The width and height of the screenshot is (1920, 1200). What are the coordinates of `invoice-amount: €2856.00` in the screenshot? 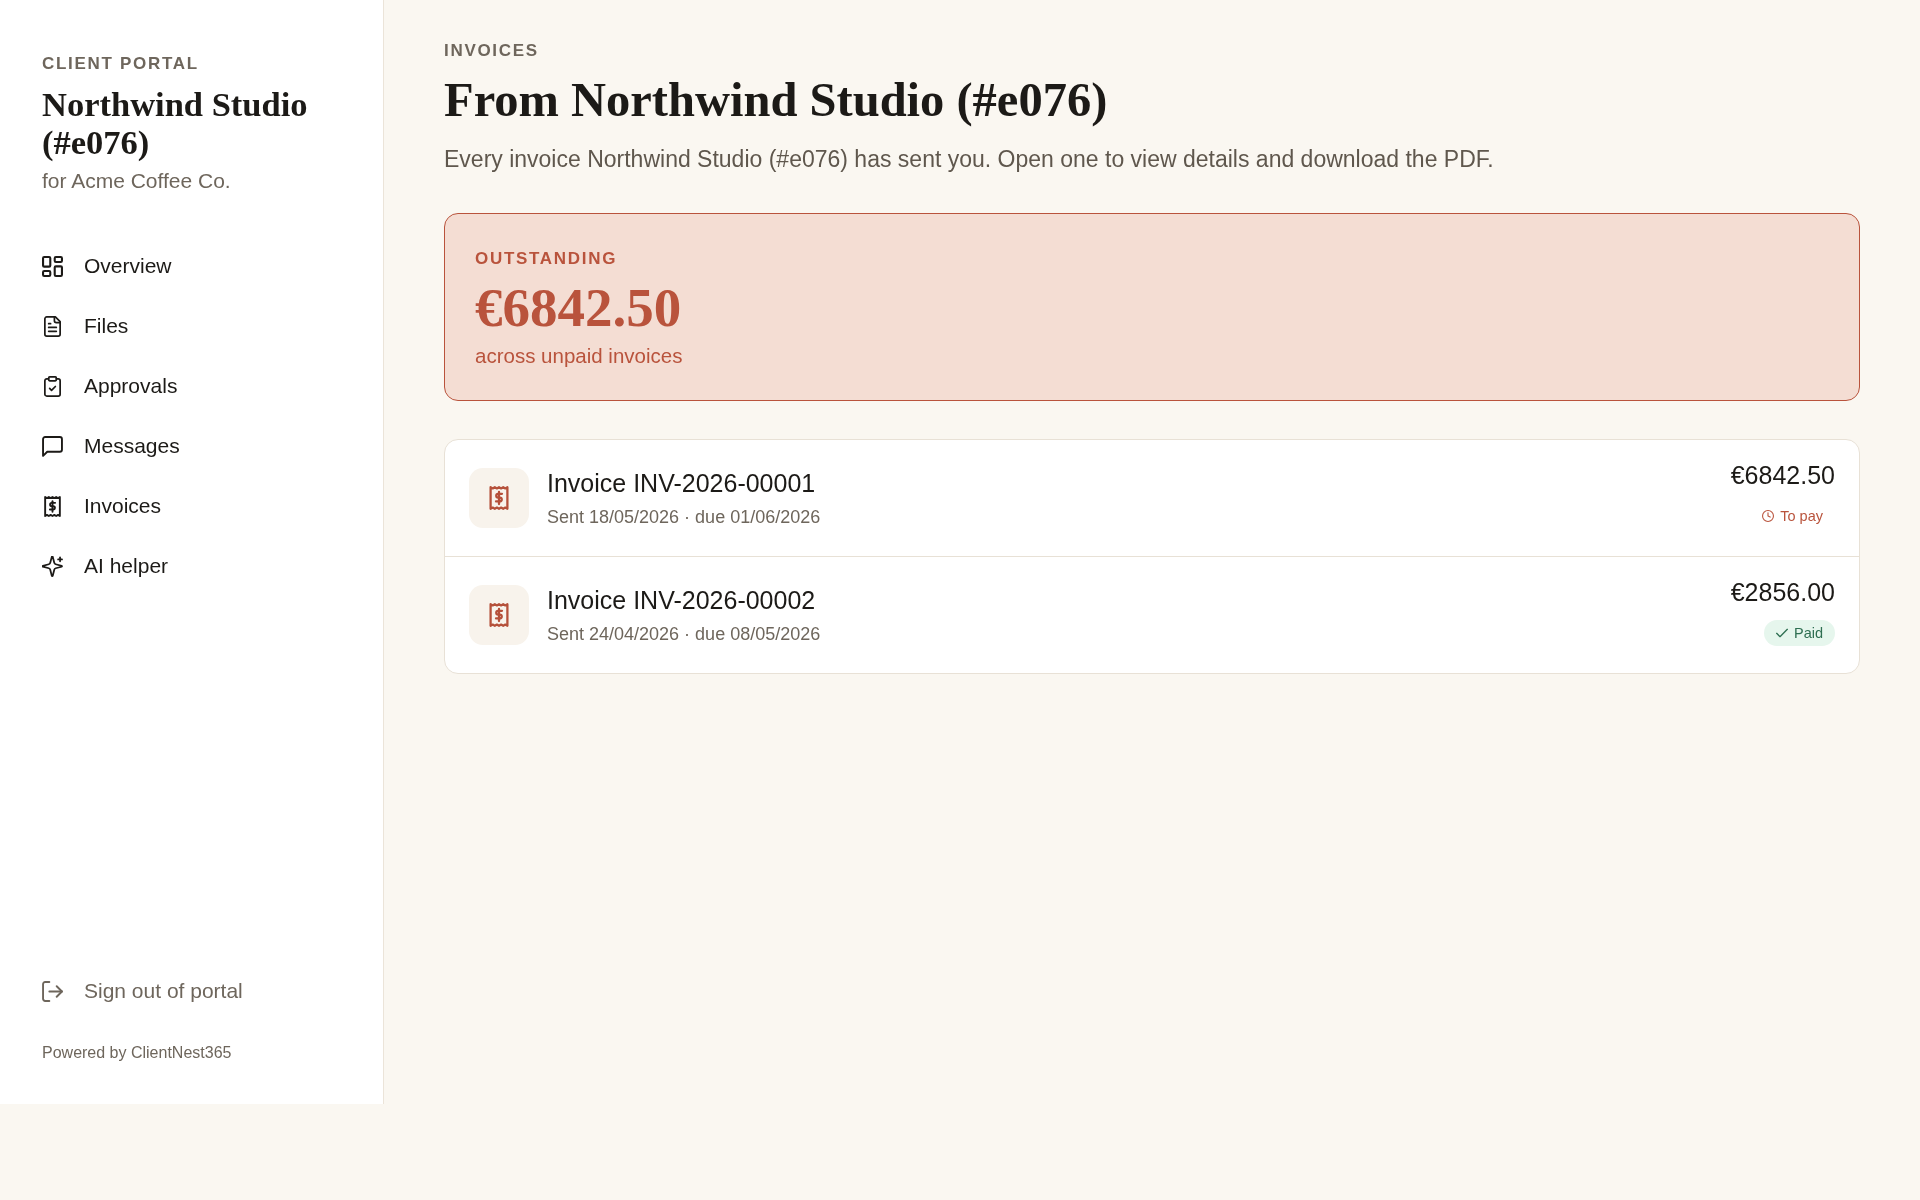 It's located at (1782, 592).